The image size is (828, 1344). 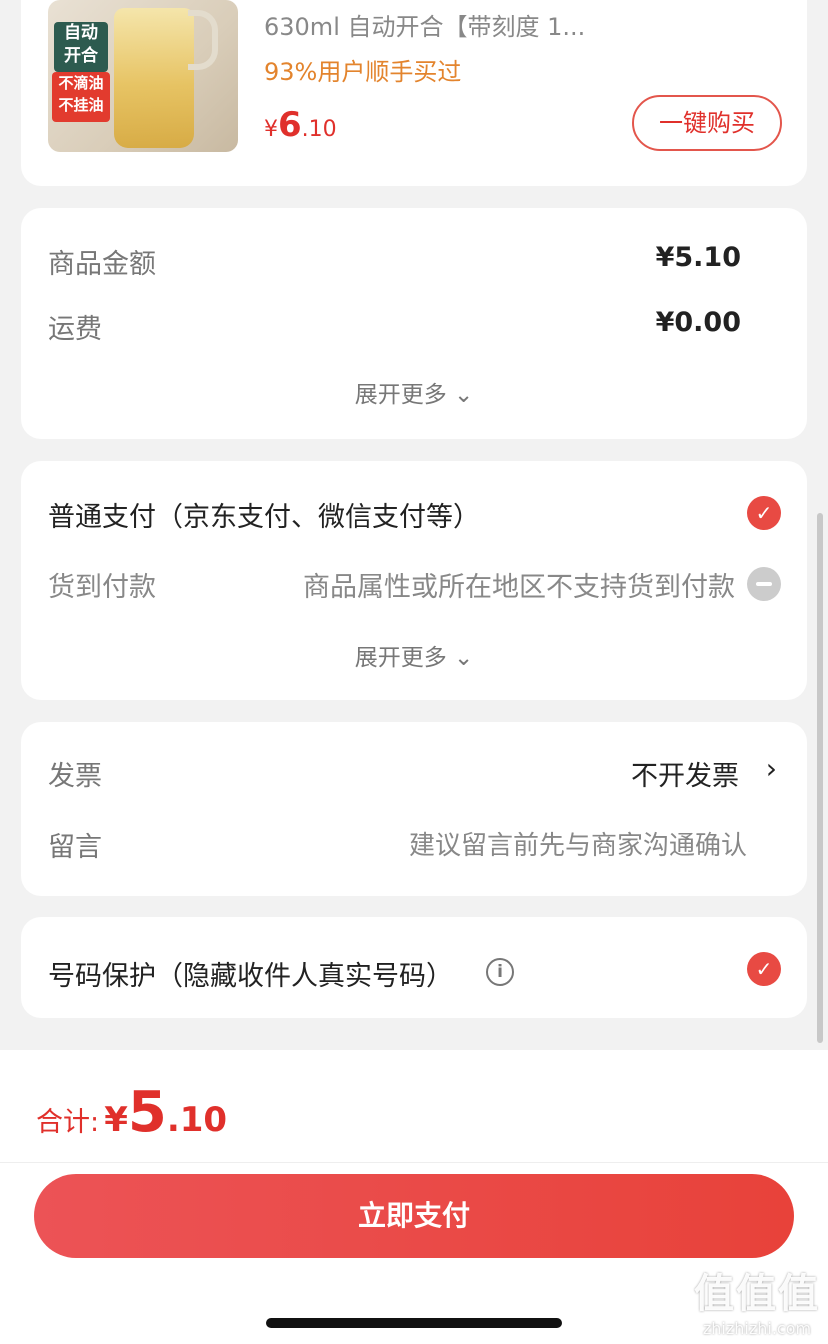 What do you see at coordinates (414, 809) in the screenshot?
I see `invoice-card: 发票 不开发票 › 留言 建议留言前先与商家沟通确认` at bounding box center [414, 809].